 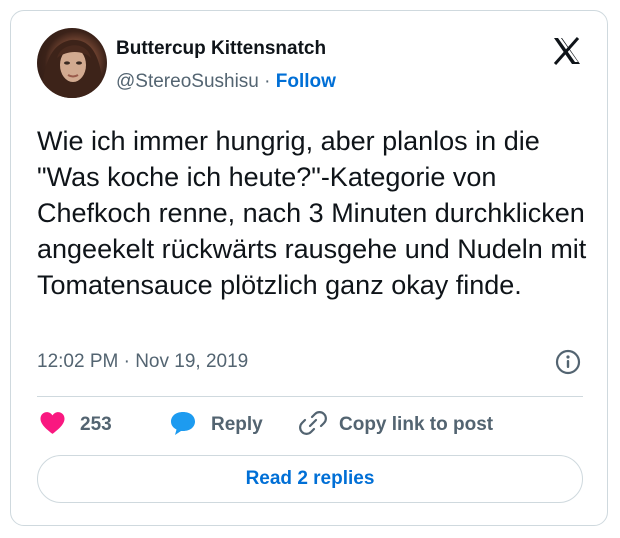 What do you see at coordinates (568, 362) in the screenshot?
I see `info-icon` at bounding box center [568, 362].